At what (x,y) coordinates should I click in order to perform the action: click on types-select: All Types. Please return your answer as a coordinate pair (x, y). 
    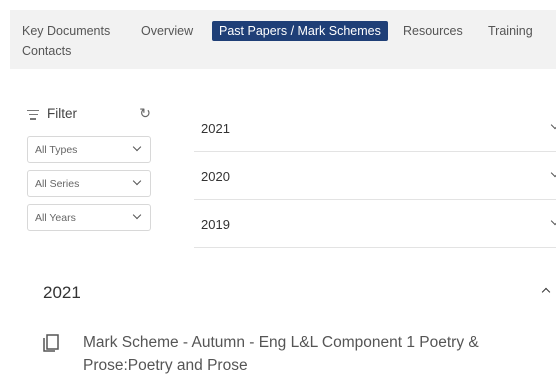
    Looking at the image, I should click on (89, 149).